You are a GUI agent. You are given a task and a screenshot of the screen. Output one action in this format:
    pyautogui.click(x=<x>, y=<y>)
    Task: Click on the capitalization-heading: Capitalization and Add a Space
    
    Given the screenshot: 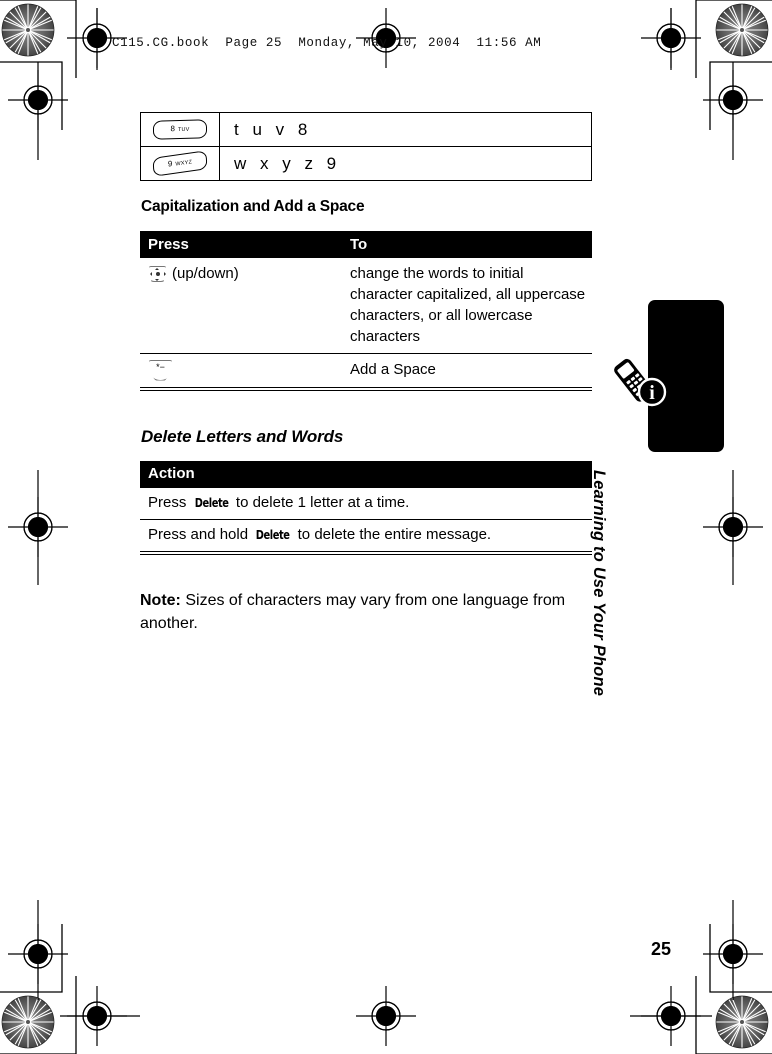 What is the action you would take?
    pyautogui.click(x=253, y=206)
    